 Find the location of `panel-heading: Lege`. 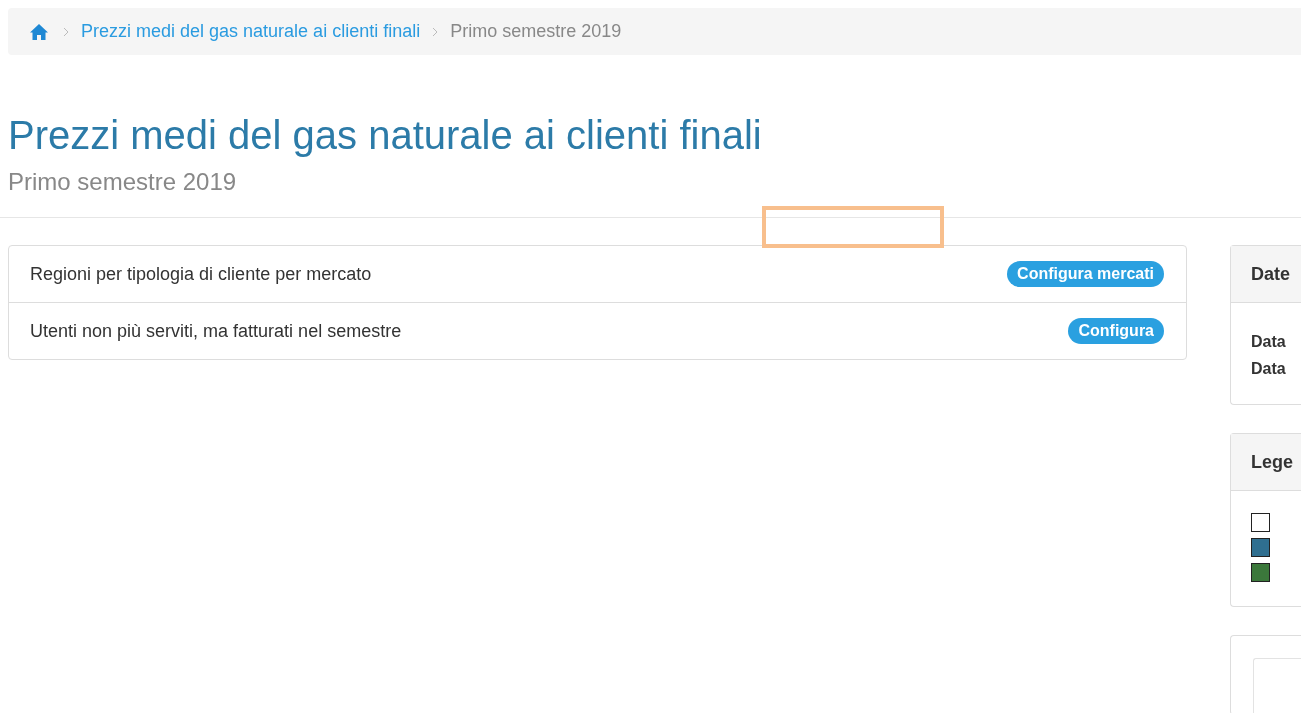

panel-heading: Lege is located at coordinates (1266, 462).